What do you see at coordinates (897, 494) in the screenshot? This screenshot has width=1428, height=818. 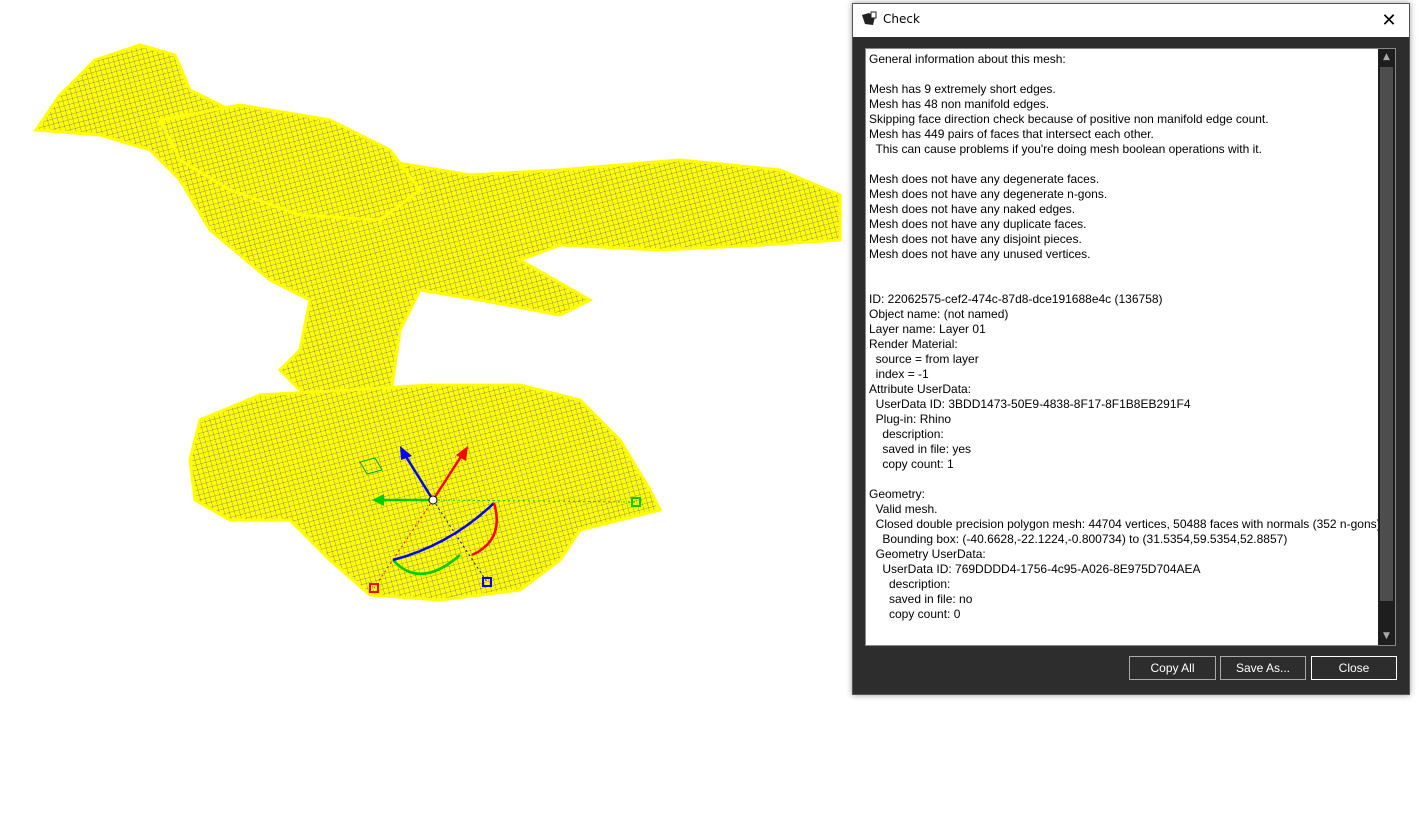 I see `report-line: Geometry:` at bounding box center [897, 494].